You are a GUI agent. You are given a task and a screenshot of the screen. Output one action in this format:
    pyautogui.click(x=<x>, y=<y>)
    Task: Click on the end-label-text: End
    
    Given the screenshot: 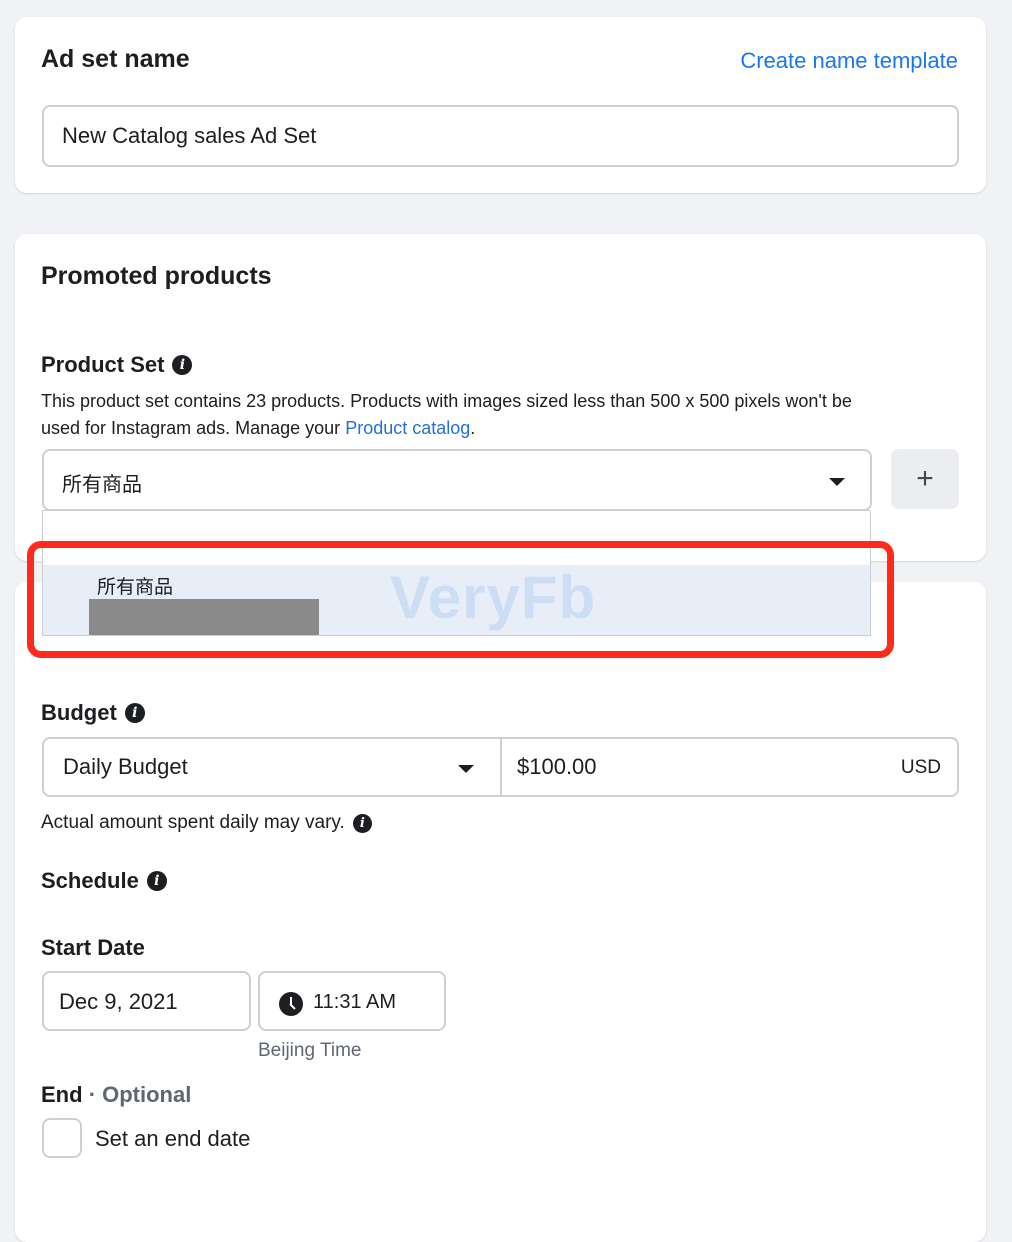 What is the action you would take?
    pyautogui.click(x=62, y=1094)
    